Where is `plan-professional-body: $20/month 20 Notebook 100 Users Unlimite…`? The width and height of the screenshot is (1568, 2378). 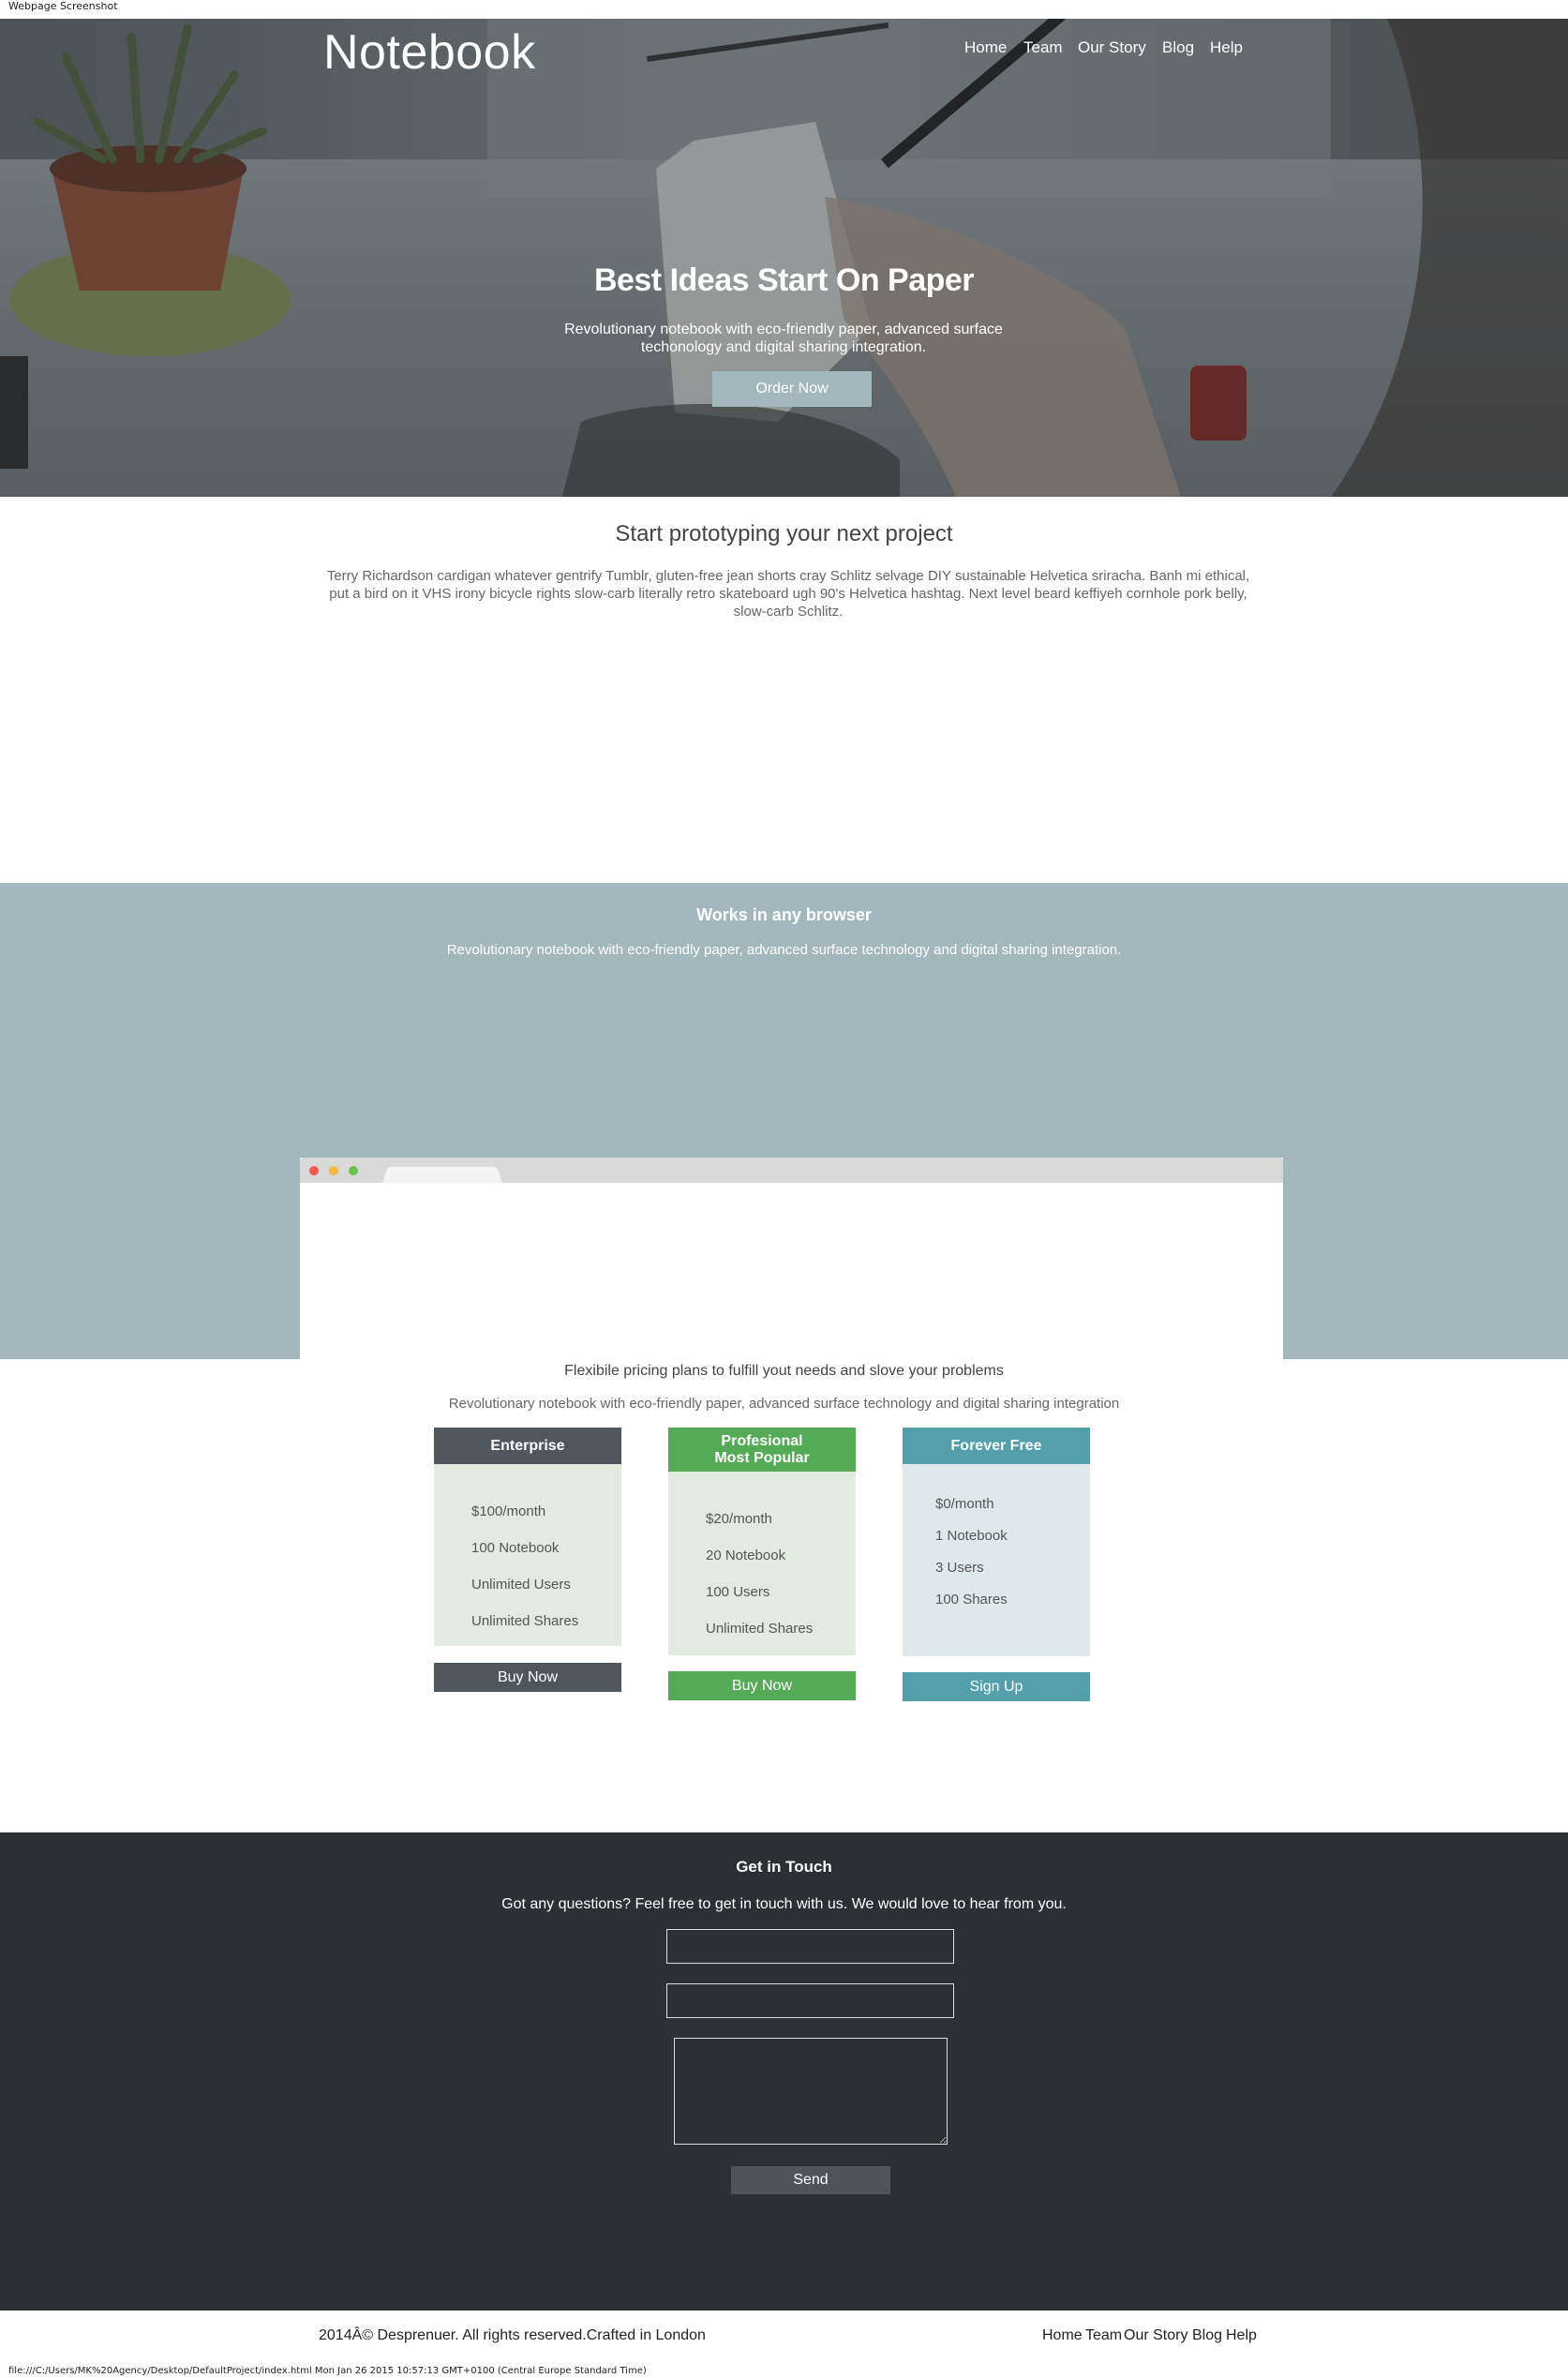
plan-professional-body: $20/month 20 Notebook 100 Users Unlimite… is located at coordinates (762, 1563).